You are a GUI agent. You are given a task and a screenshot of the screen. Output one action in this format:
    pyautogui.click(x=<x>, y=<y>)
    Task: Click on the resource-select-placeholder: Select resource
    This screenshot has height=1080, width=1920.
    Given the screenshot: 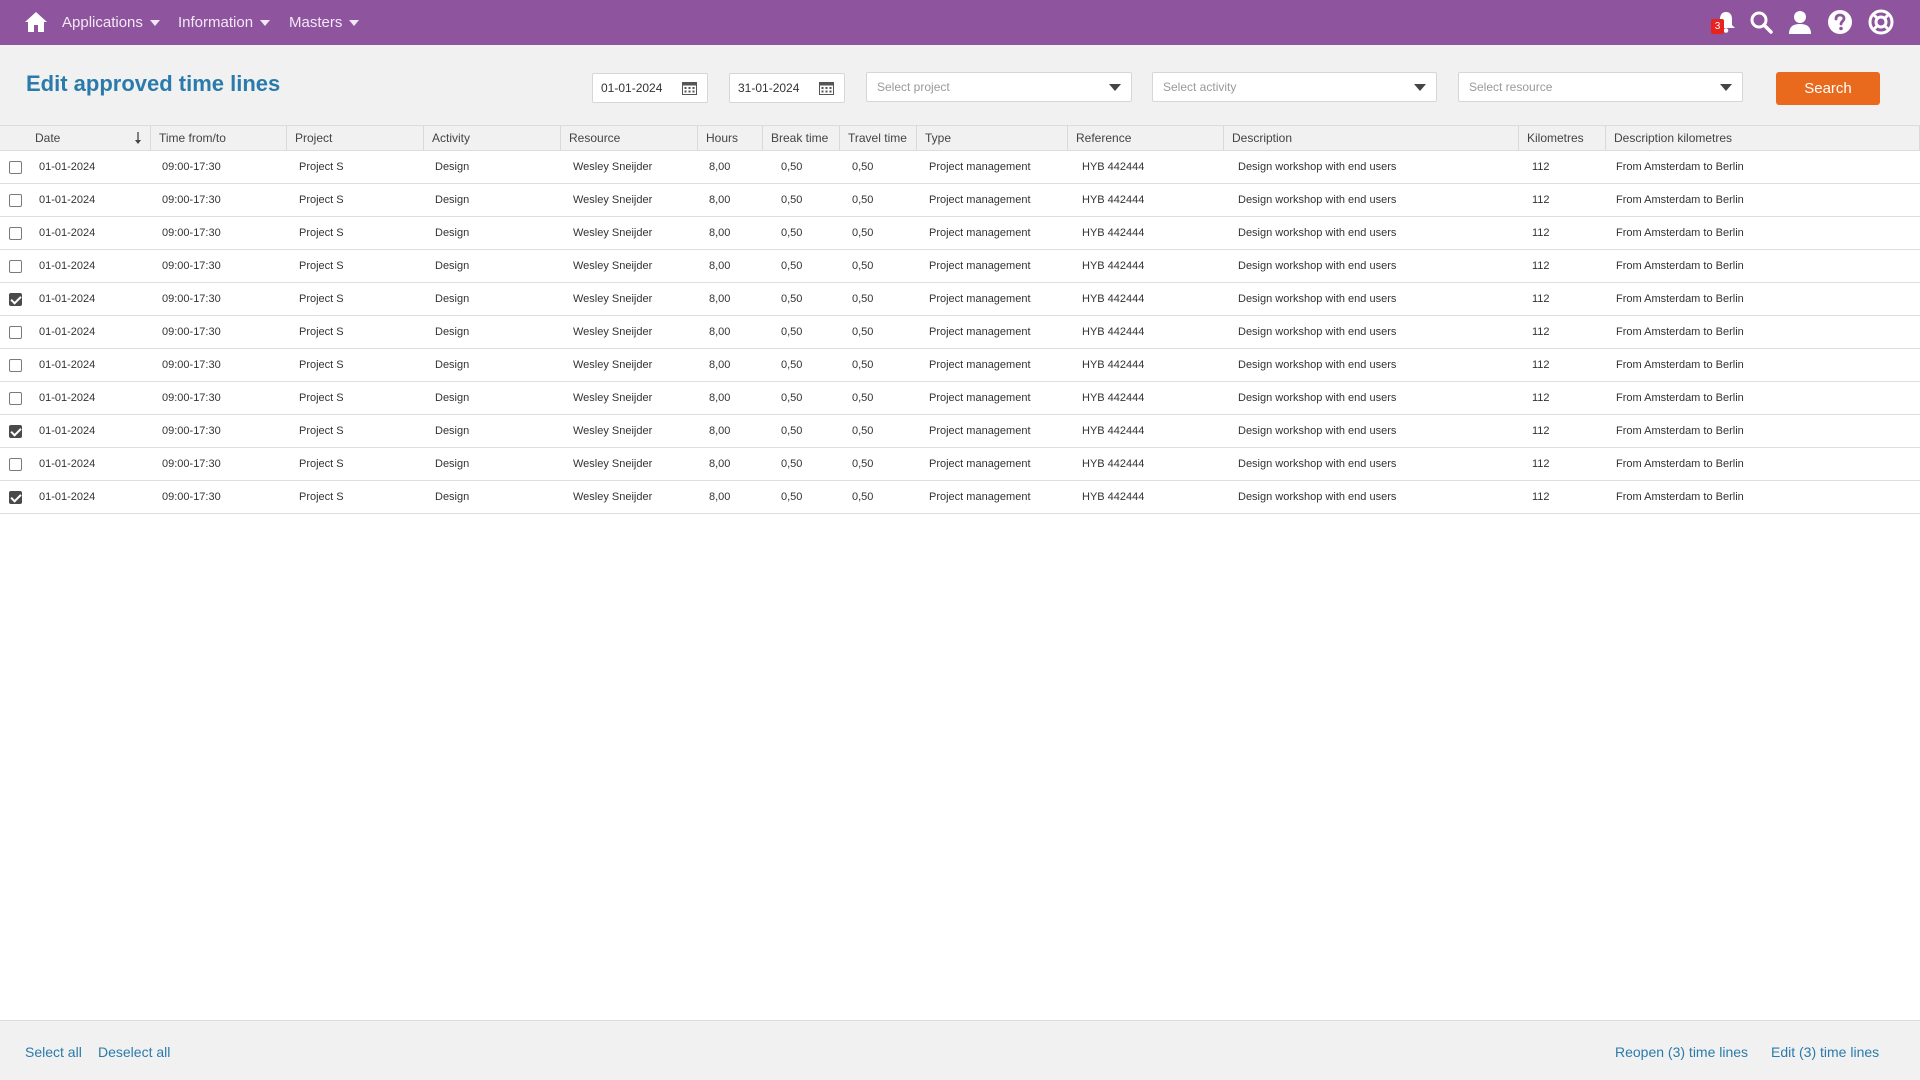 What is the action you would take?
    pyautogui.click(x=1511, y=87)
    